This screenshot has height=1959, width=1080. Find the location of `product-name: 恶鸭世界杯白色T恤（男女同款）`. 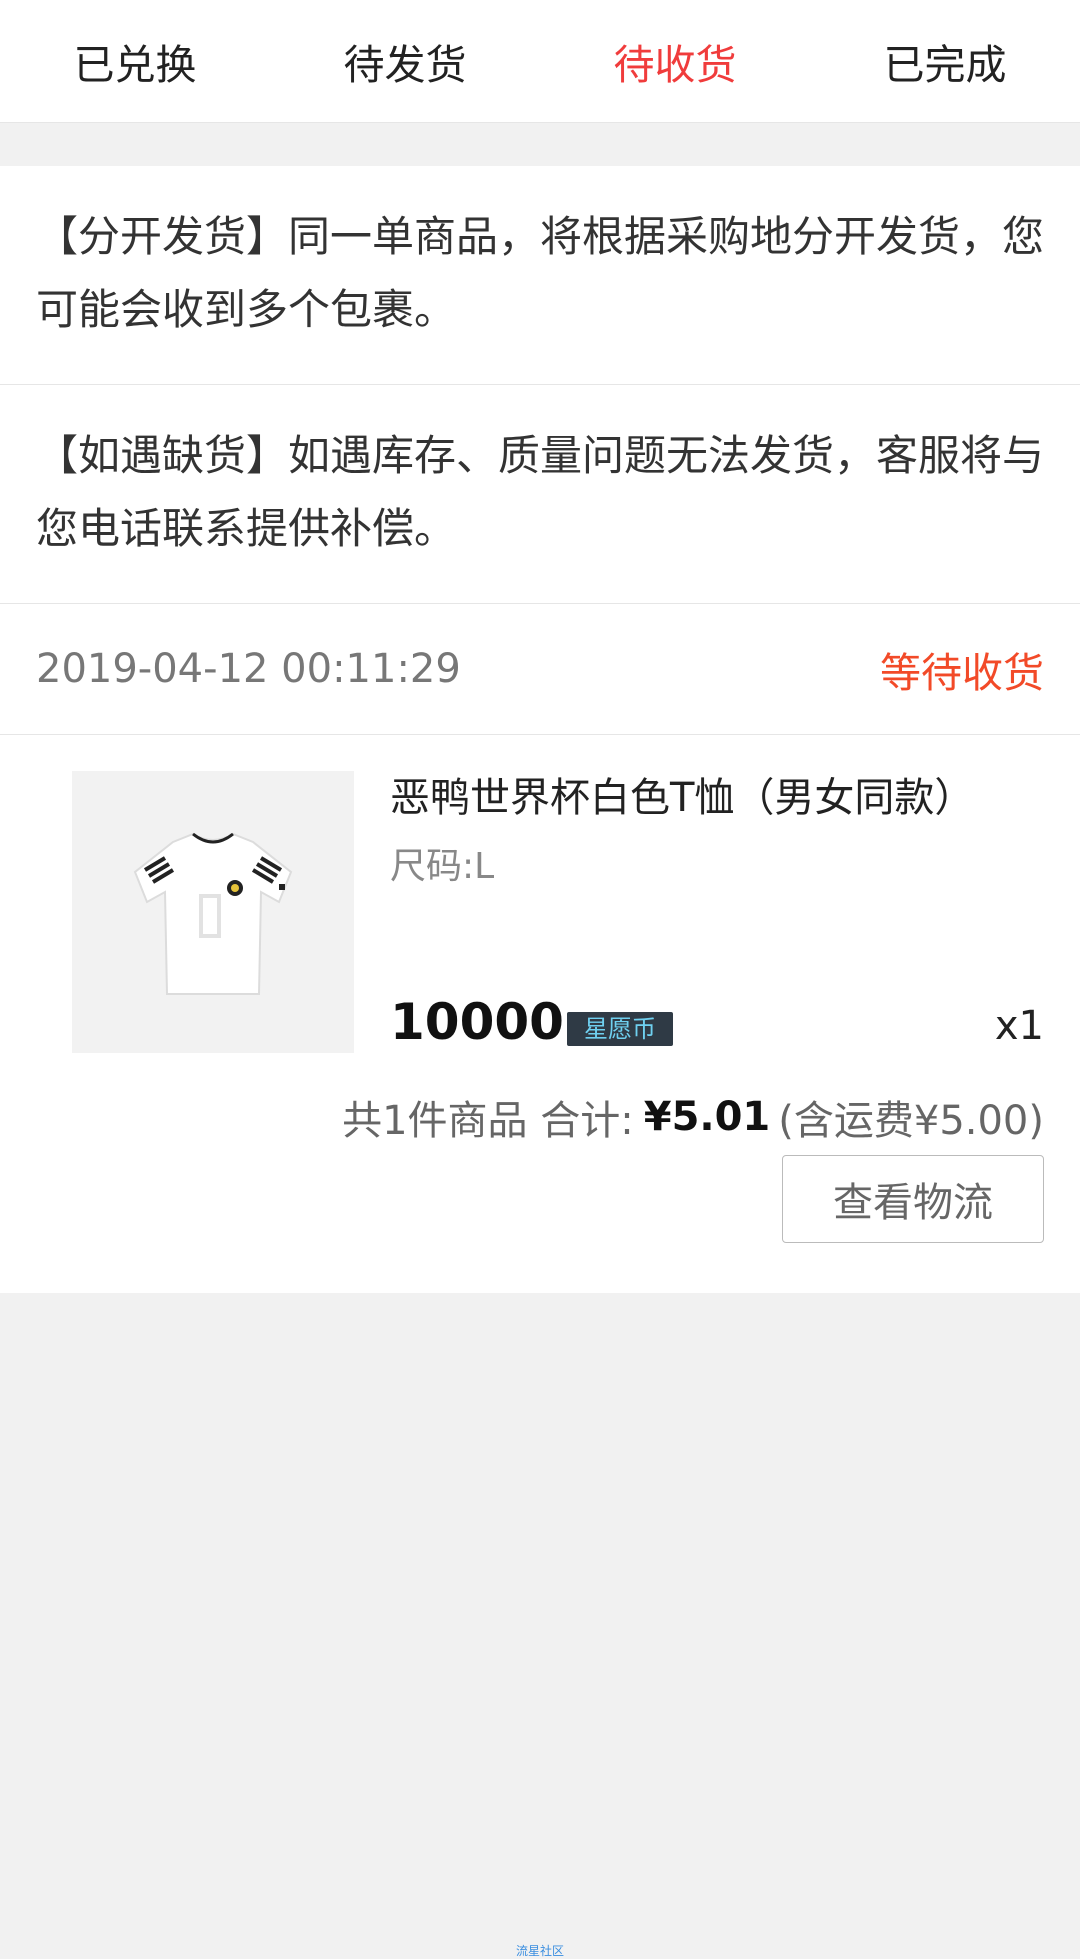

product-name: 恶鸭世界杯白色T恤（男女同款） is located at coordinates (682, 794).